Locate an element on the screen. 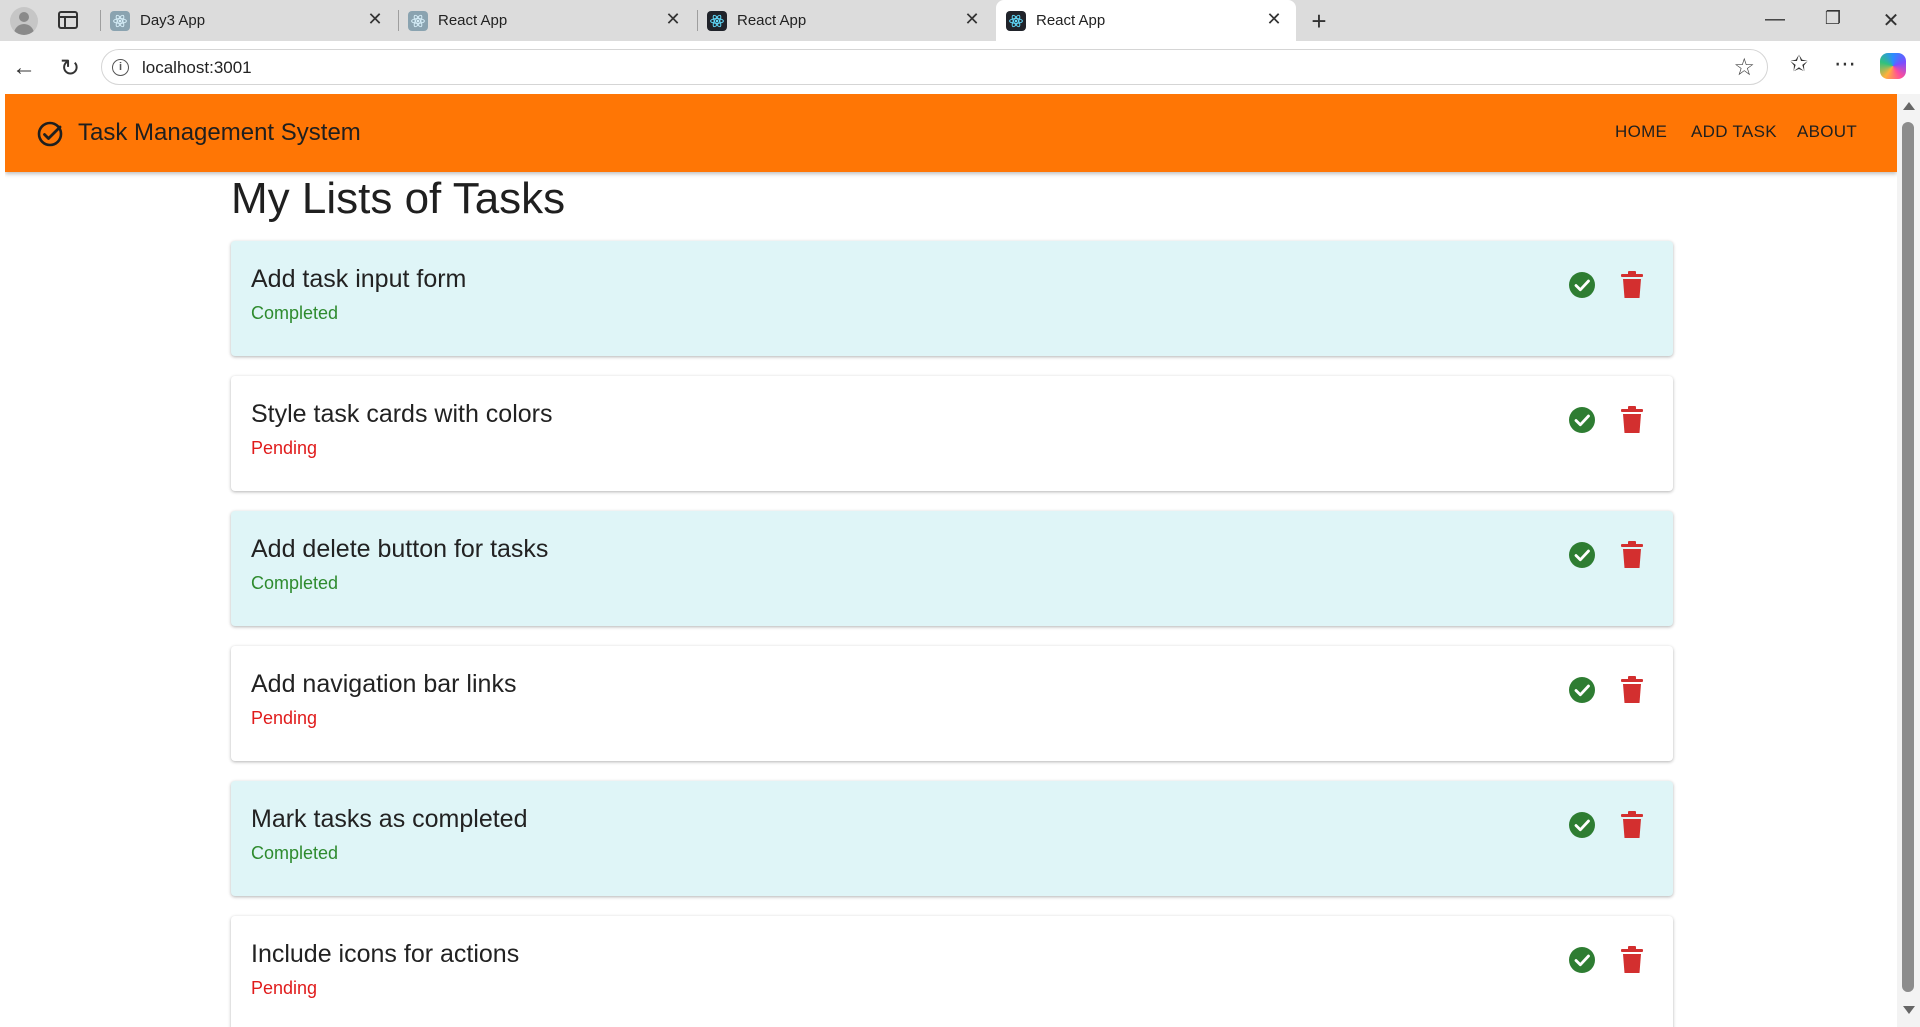 This screenshot has height=1027, width=1920. scroll-down-icon is located at coordinates (1909, 1010).